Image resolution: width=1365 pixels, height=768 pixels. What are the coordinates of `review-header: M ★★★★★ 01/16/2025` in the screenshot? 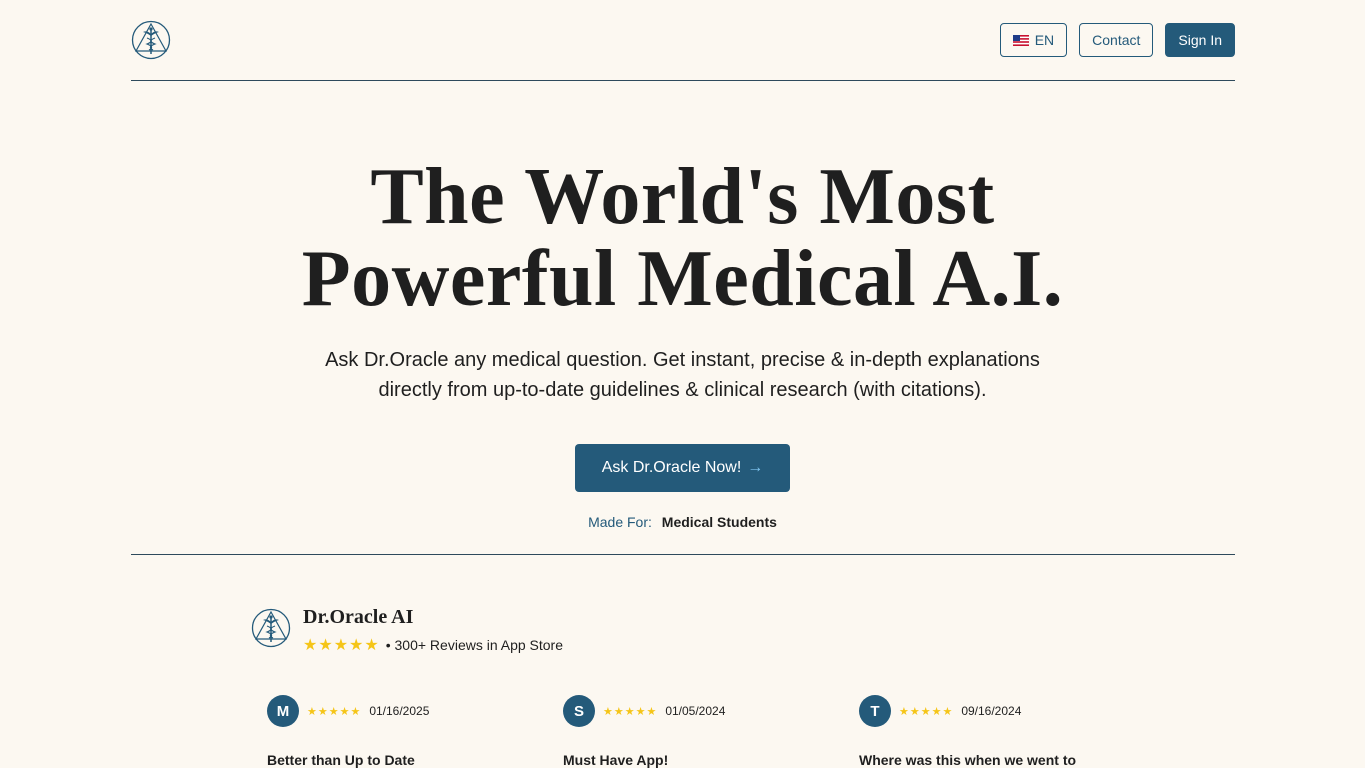 It's located at (397, 711).